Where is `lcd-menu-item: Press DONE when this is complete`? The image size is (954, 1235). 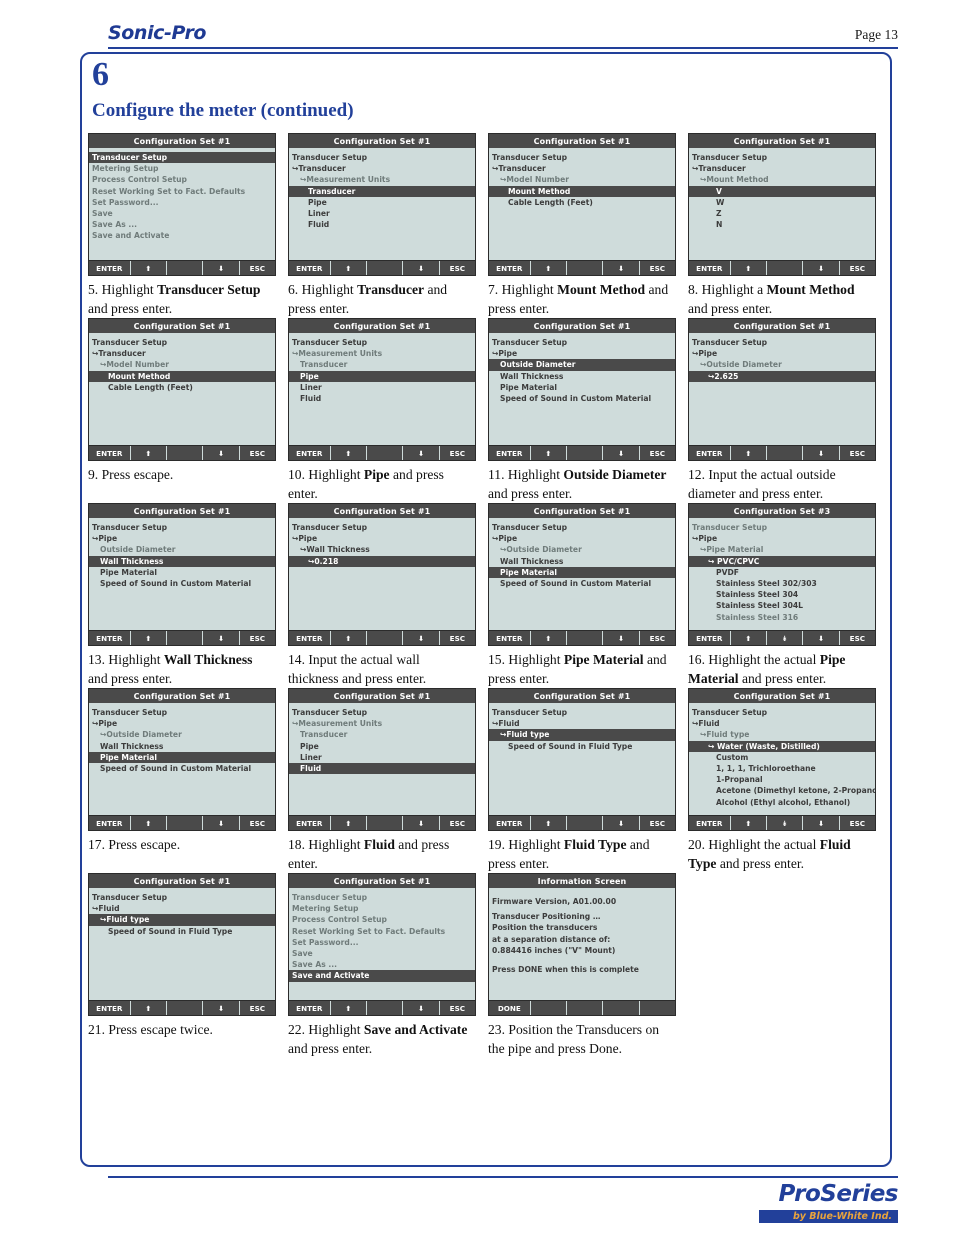
lcd-menu-item: Press DONE when this is complete is located at coordinates (582, 969).